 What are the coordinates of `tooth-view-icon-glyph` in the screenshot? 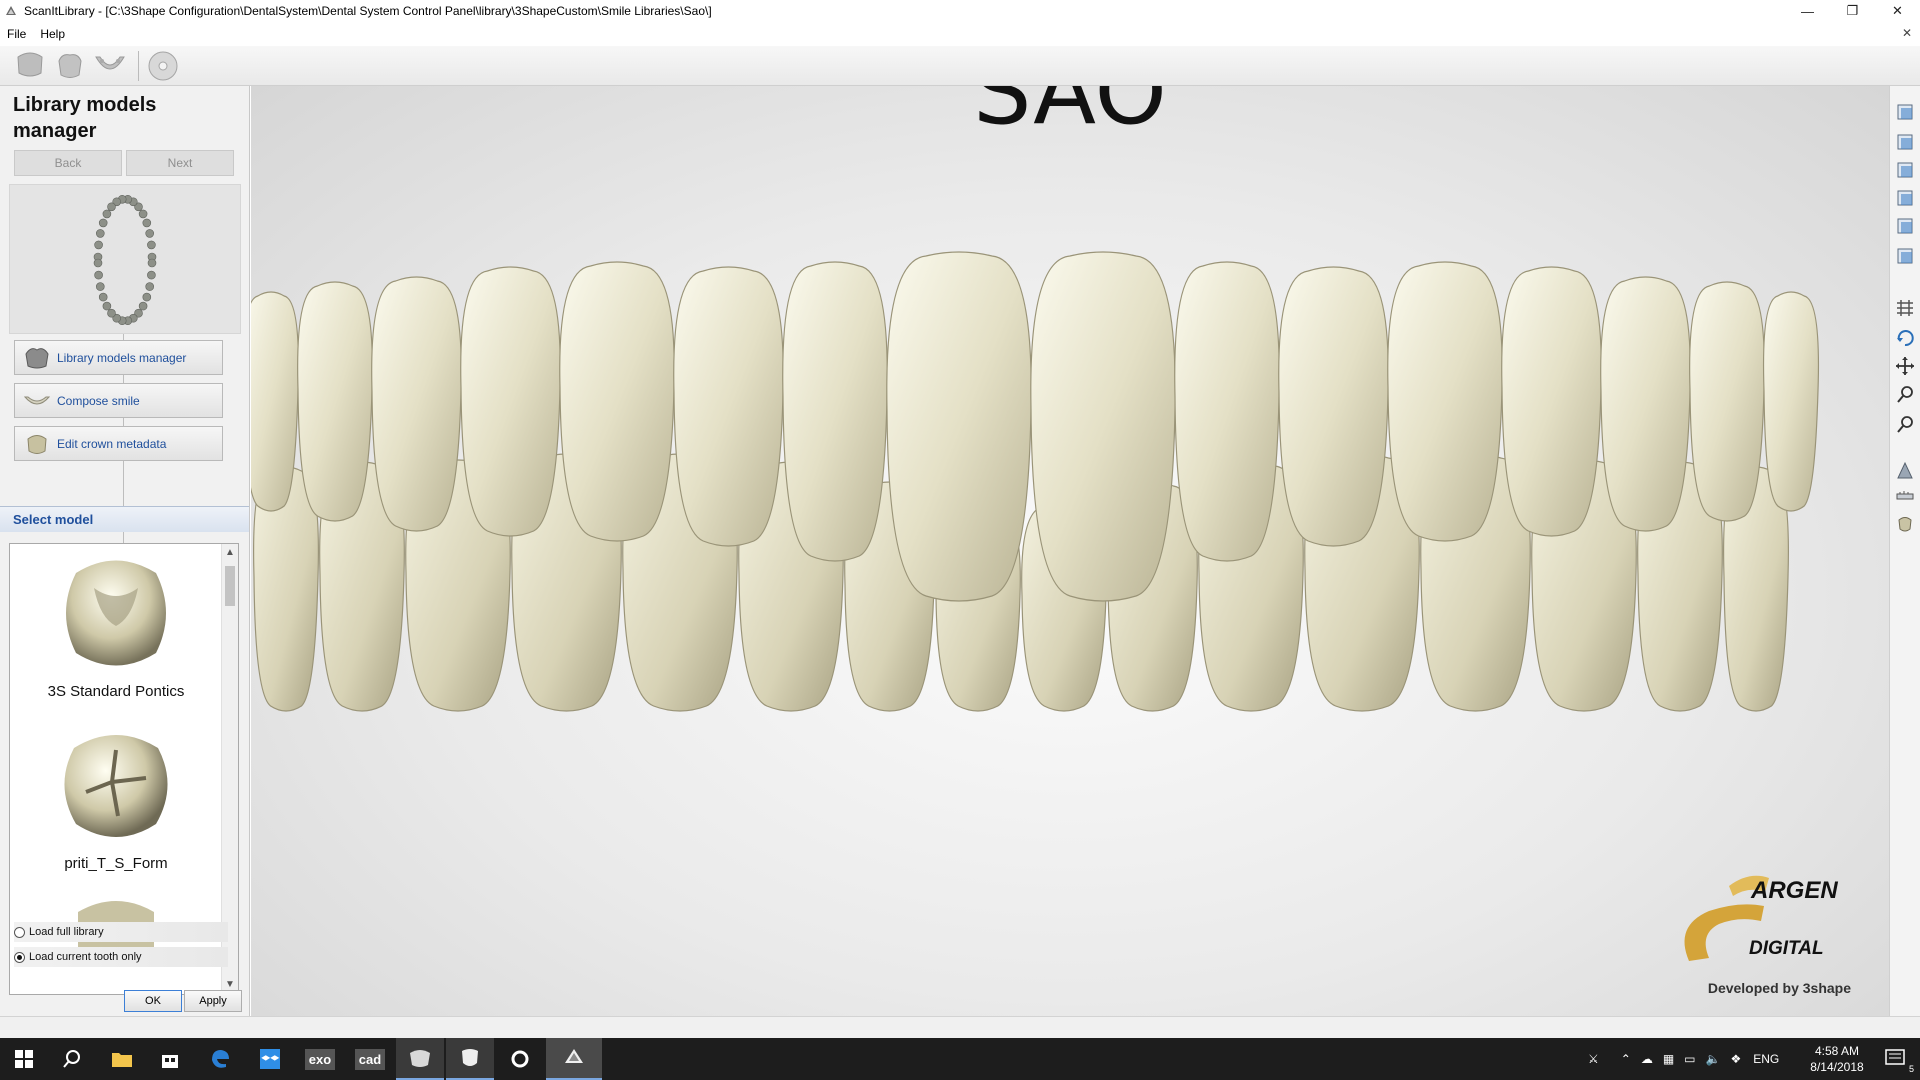 It's located at (1905, 524).